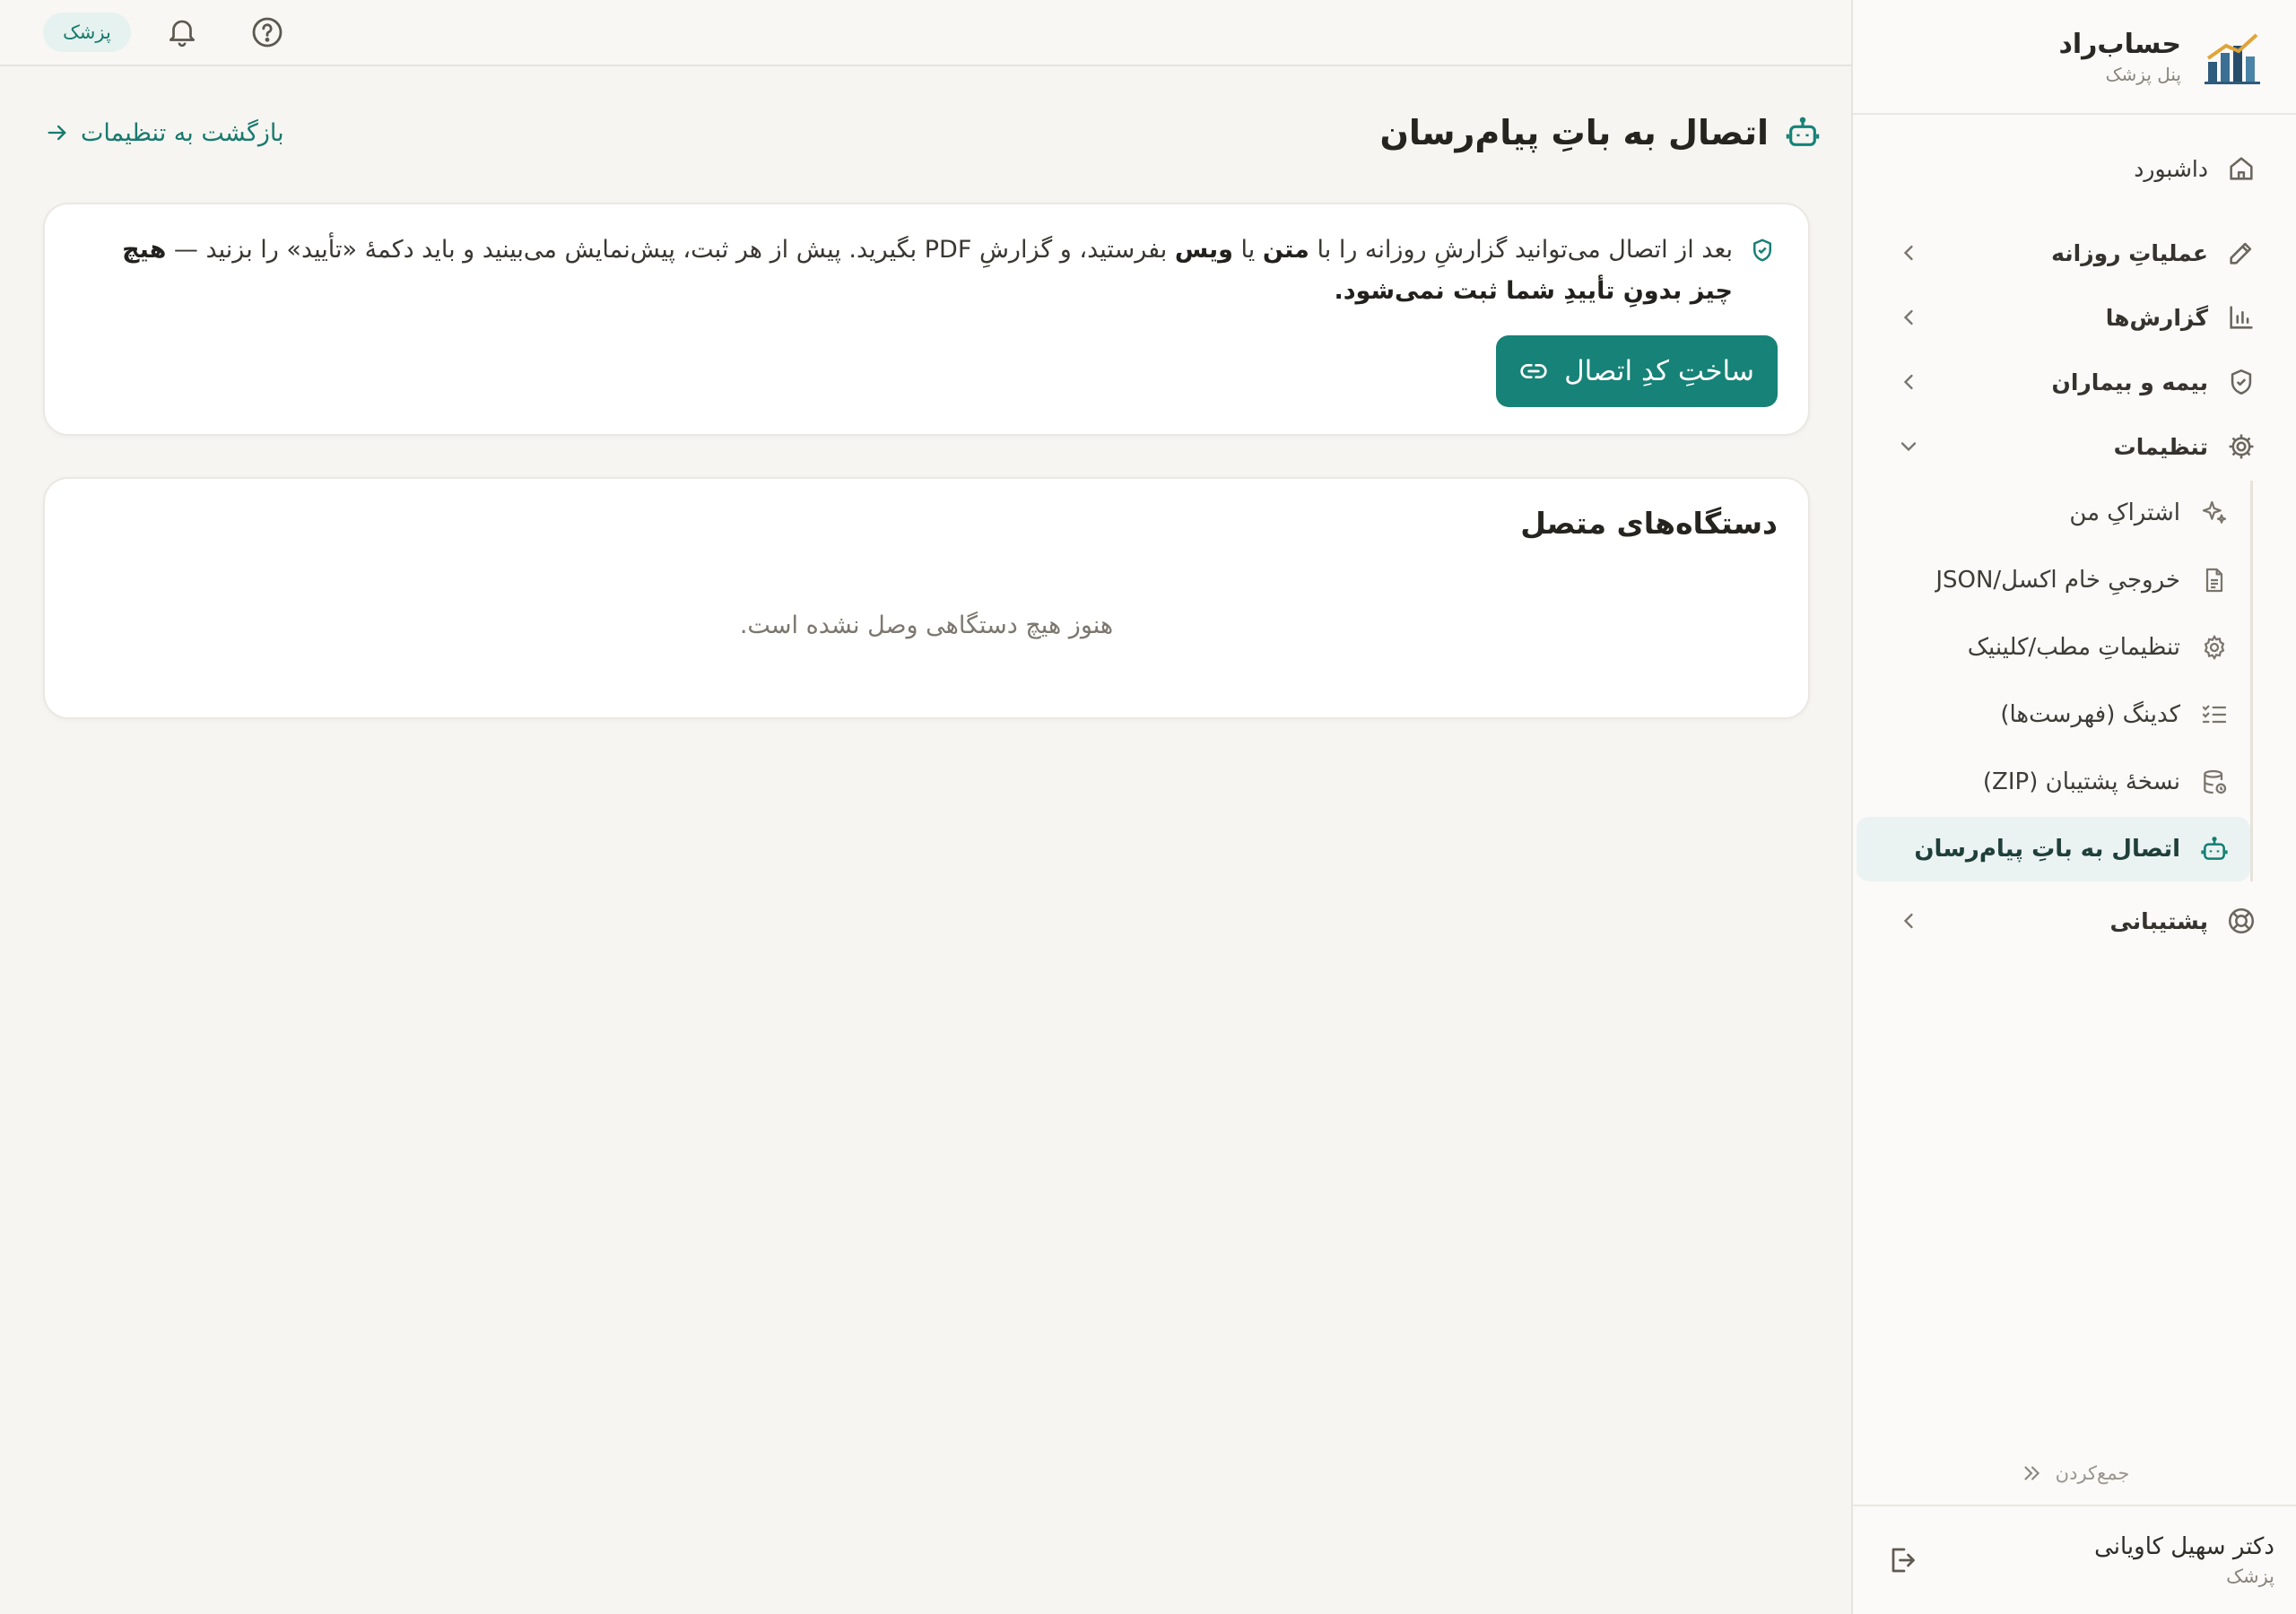  I want to click on pencil-icon, so click(2241, 253).